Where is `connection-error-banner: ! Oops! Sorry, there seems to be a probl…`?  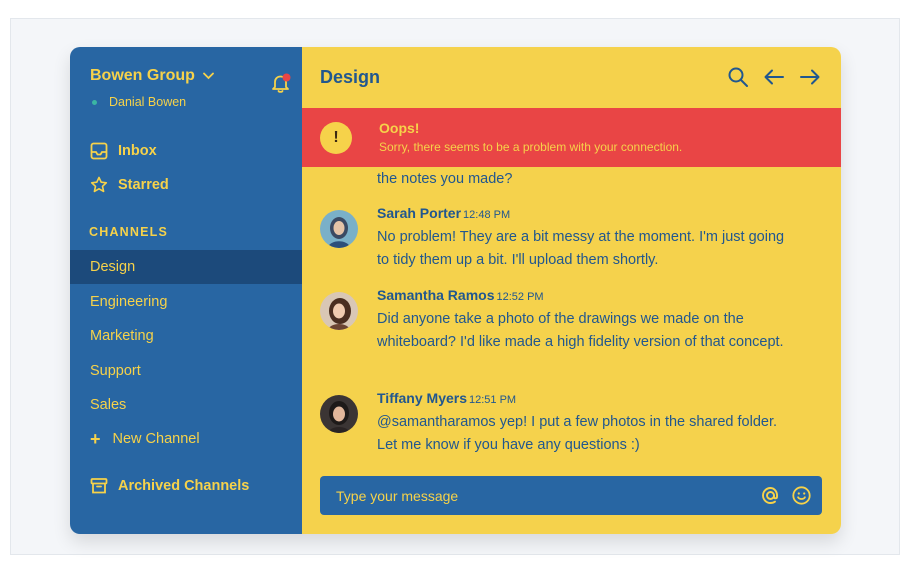 connection-error-banner: ! Oops! Sorry, there seems to be a probl… is located at coordinates (571, 137).